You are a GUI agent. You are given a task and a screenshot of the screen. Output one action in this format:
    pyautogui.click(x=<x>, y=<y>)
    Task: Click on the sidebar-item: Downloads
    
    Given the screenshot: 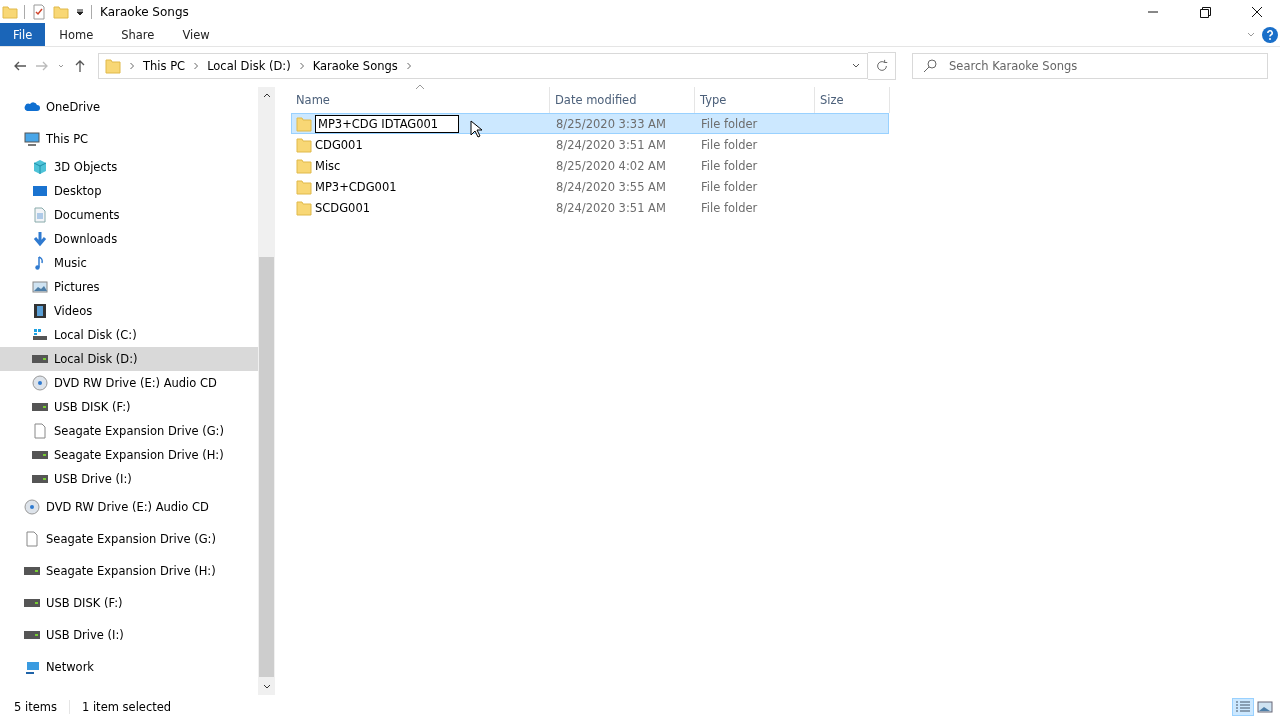 What is the action you would take?
    pyautogui.click(x=129, y=239)
    